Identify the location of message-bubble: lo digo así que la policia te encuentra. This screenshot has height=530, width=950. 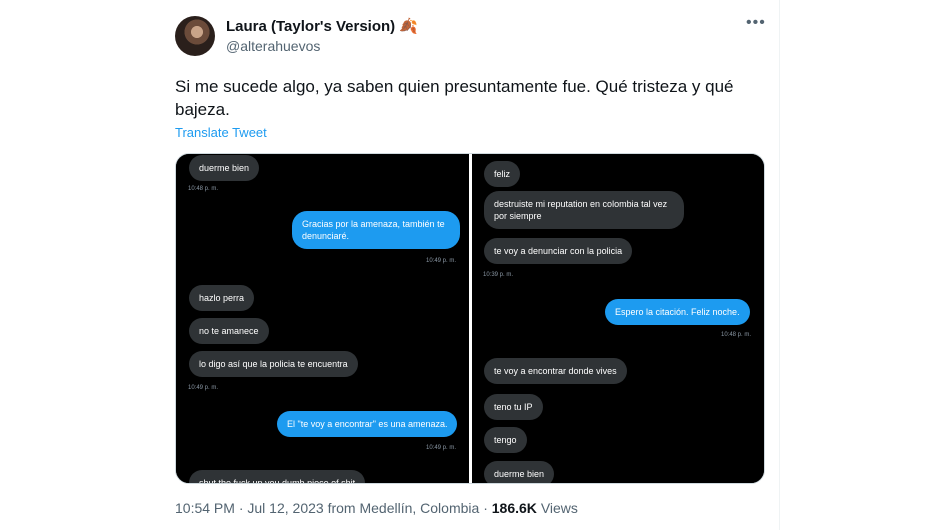
(273, 364).